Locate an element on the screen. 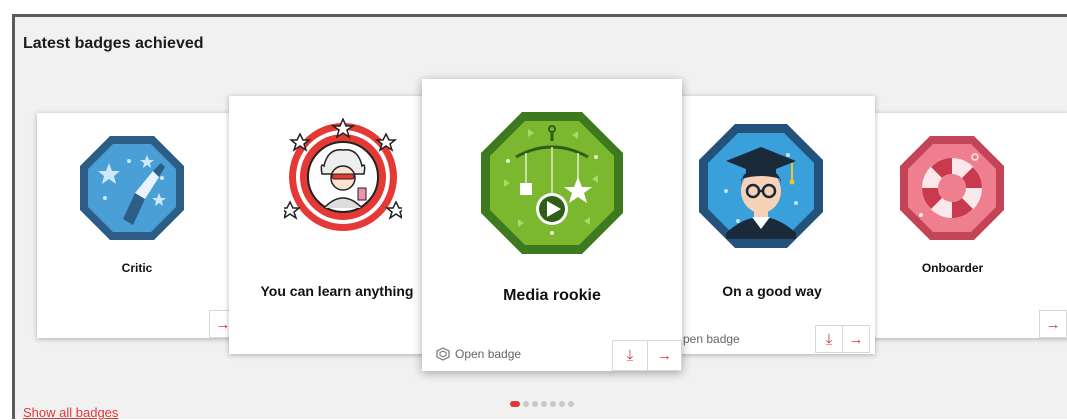 Image resolution: width=1067 pixels, height=420 pixels. media-rookie-arrow-button: → is located at coordinates (664, 355).